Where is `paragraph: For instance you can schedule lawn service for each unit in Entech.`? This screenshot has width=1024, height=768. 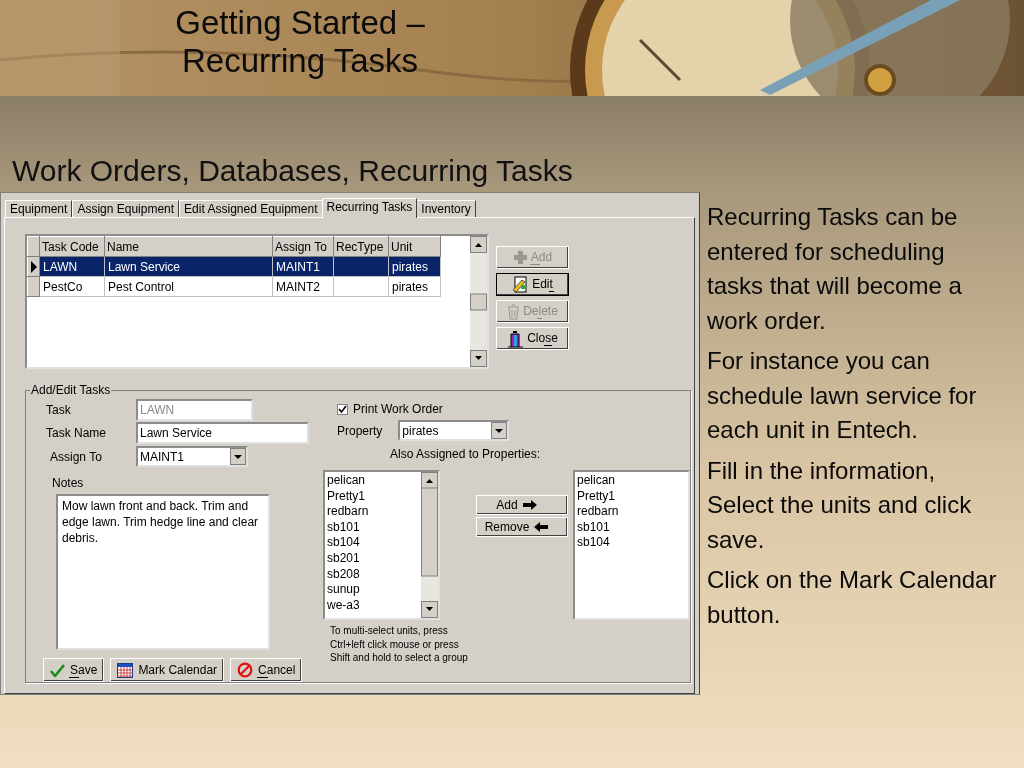
paragraph: For instance you can schedule lawn service for each unit in Entech. is located at coordinates (842, 395).